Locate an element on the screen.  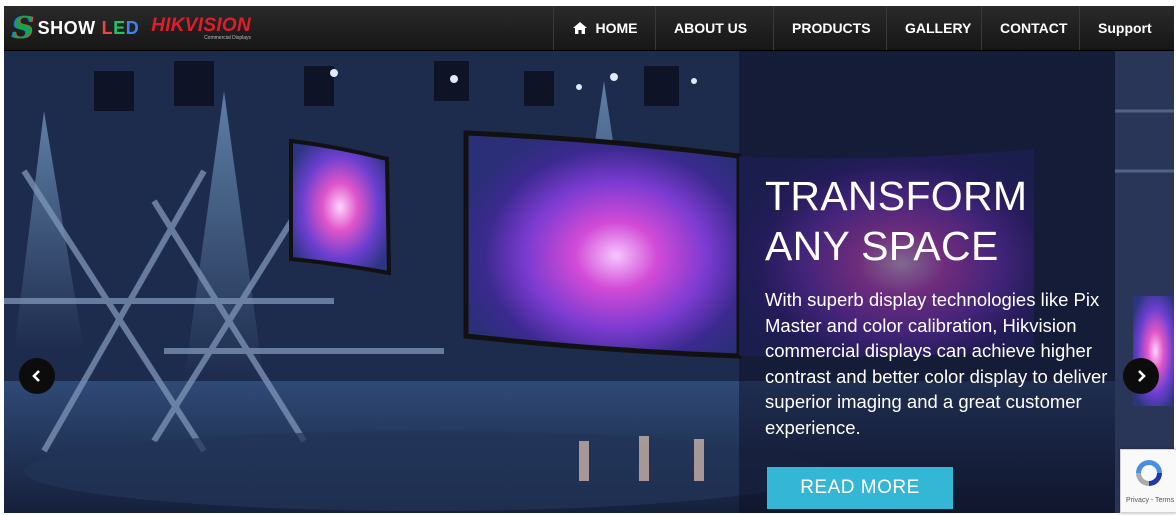
logo-show-text: SHOW is located at coordinates (66, 27).